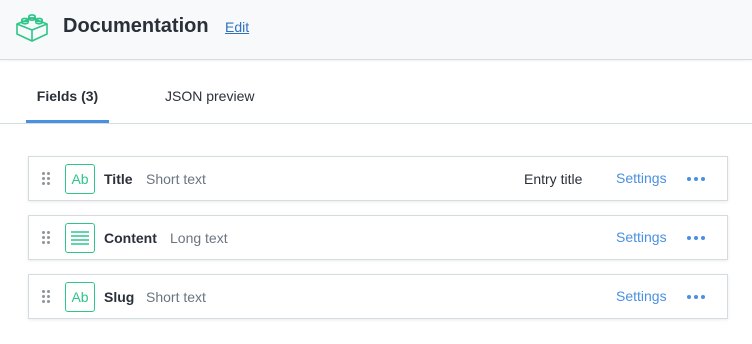  What do you see at coordinates (199, 238) in the screenshot?
I see `field-type: Long text` at bounding box center [199, 238].